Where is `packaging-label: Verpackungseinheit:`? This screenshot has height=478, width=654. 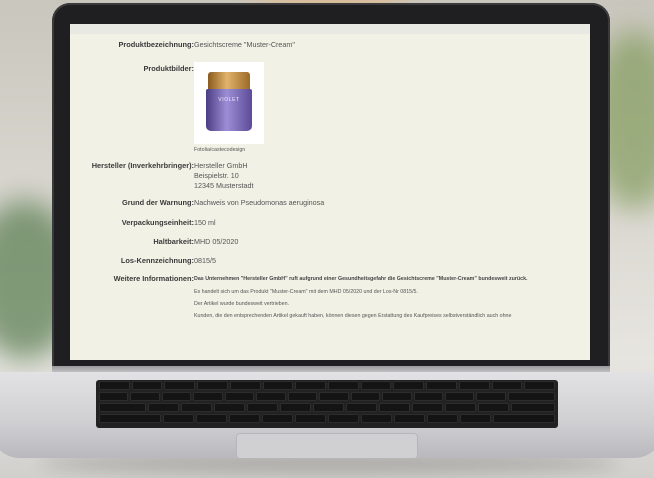
packaging-label: Verpackungseinheit: is located at coordinates (157, 222).